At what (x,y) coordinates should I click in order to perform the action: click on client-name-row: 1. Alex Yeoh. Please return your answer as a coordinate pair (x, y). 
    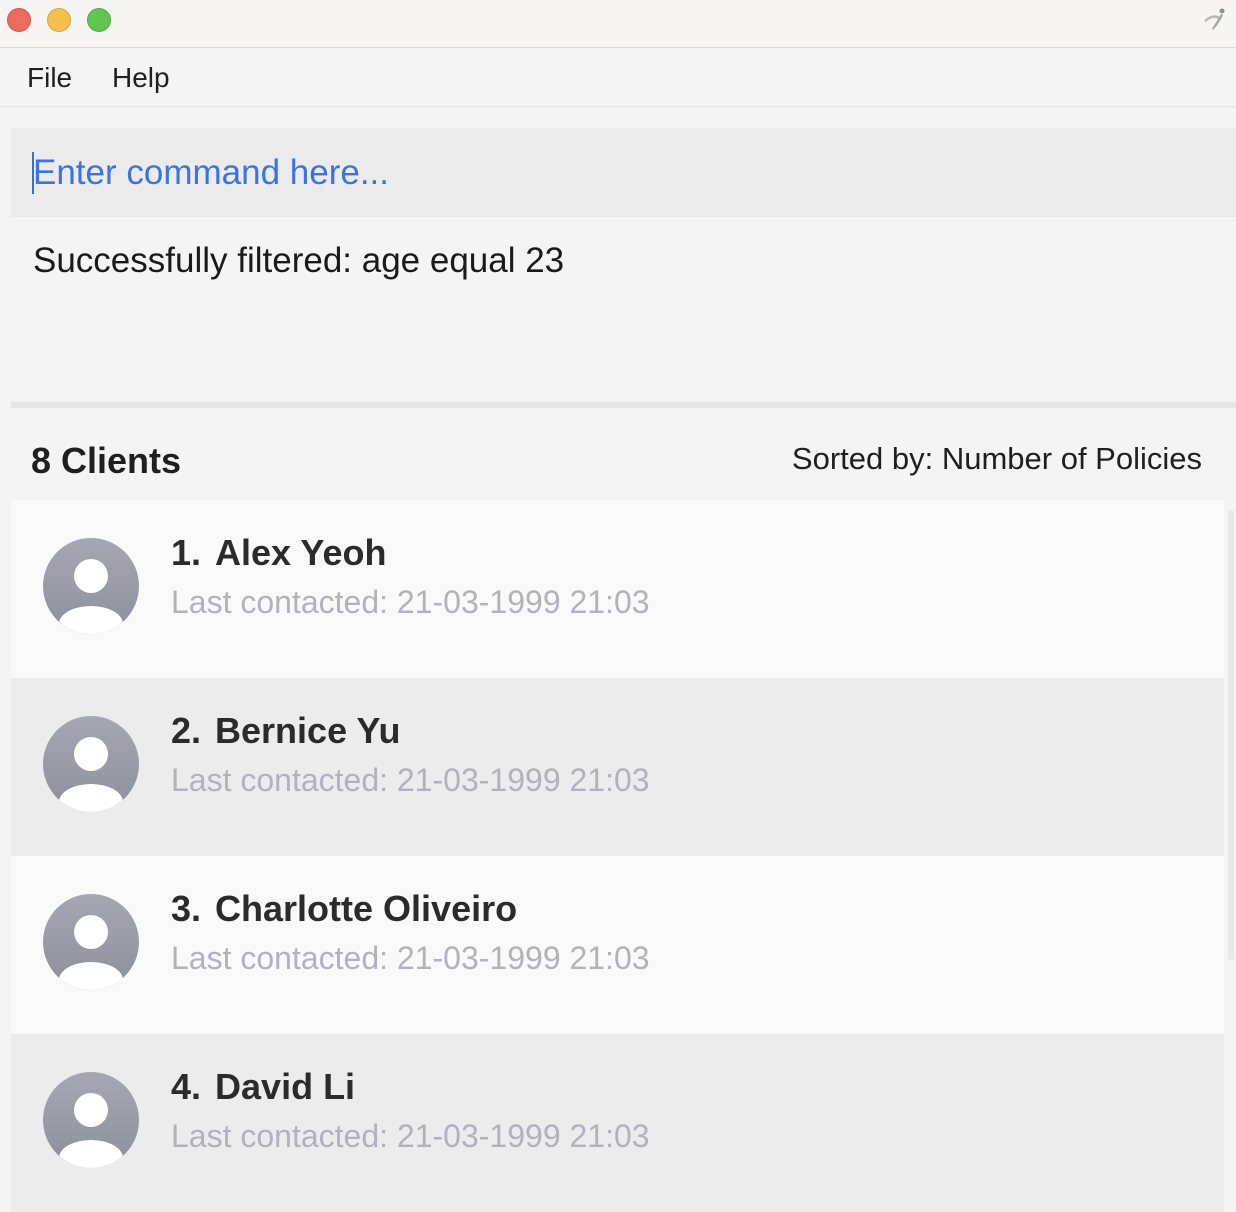
    Looking at the image, I should click on (278, 553).